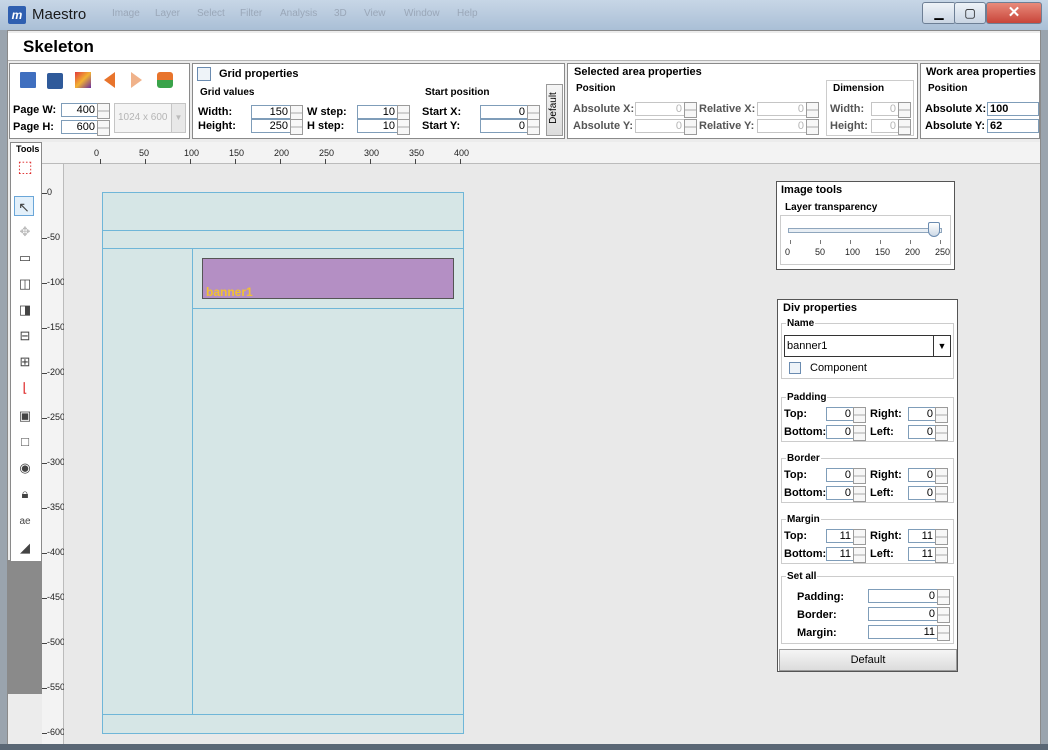 The height and width of the screenshot is (750, 1048). I want to click on border-left-input: 0, so click(928, 494).